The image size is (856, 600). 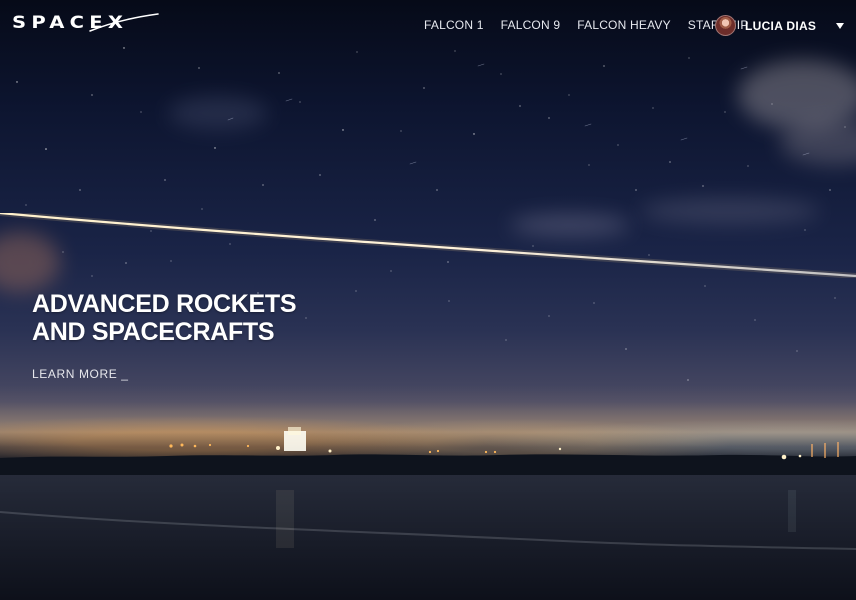 I want to click on main-navigation: FALCON 1 FALCON 9 FALCON HEAVY STARSHIP, so click(x=586, y=25).